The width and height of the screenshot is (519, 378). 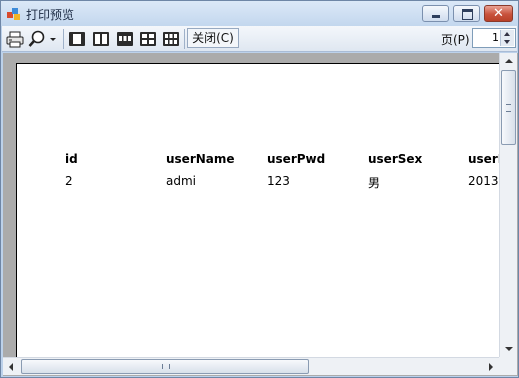 I want to click on horizontal-scroll-thumb, so click(x=165, y=366).